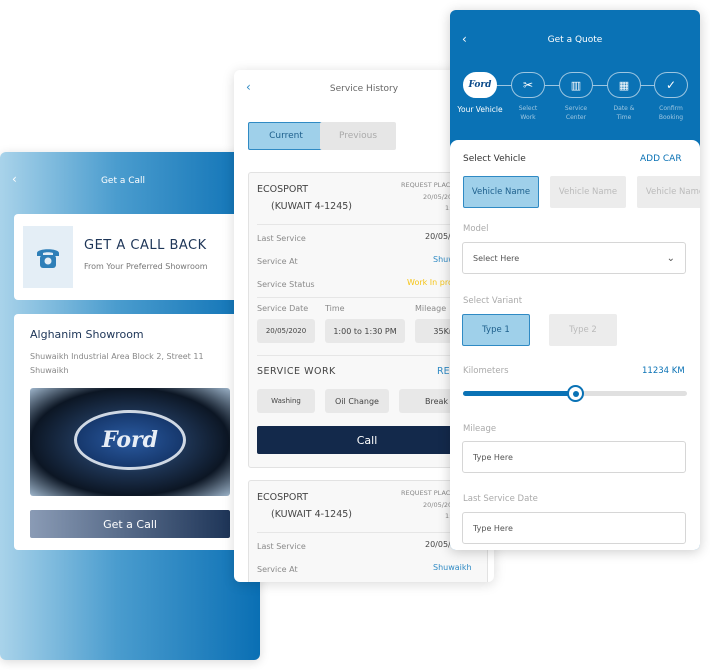  I want to click on tools-icon: ✂, so click(528, 85).